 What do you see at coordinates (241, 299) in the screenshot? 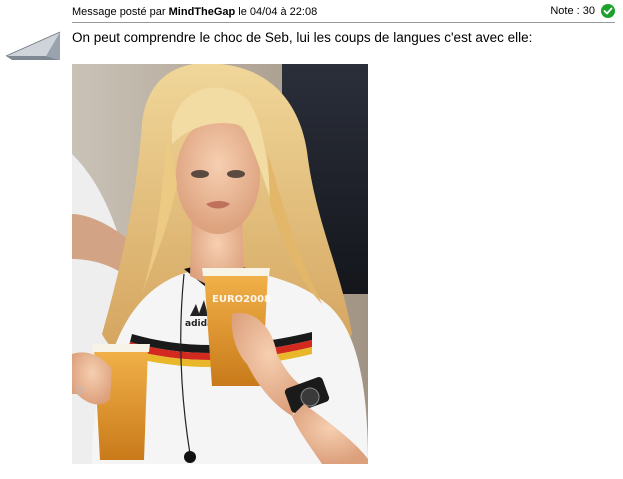
I see `cup-logo-text: EURO2008` at bounding box center [241, 299].